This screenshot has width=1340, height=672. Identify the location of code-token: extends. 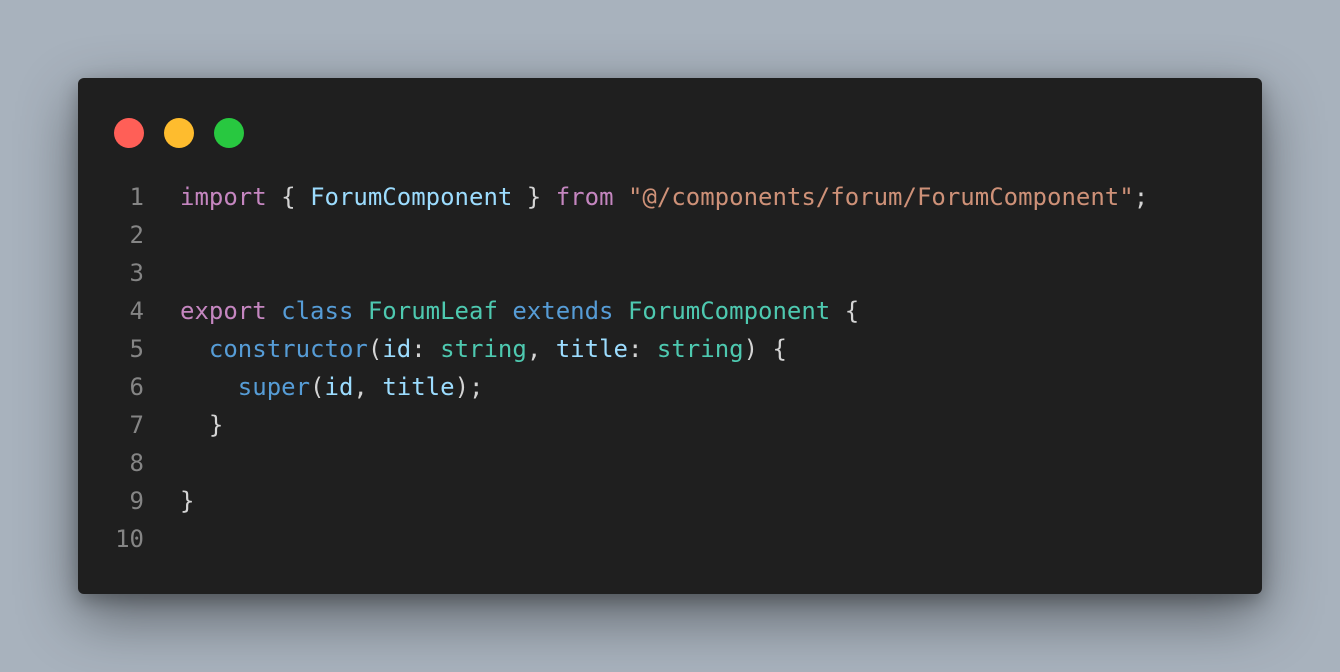
(563, 311).